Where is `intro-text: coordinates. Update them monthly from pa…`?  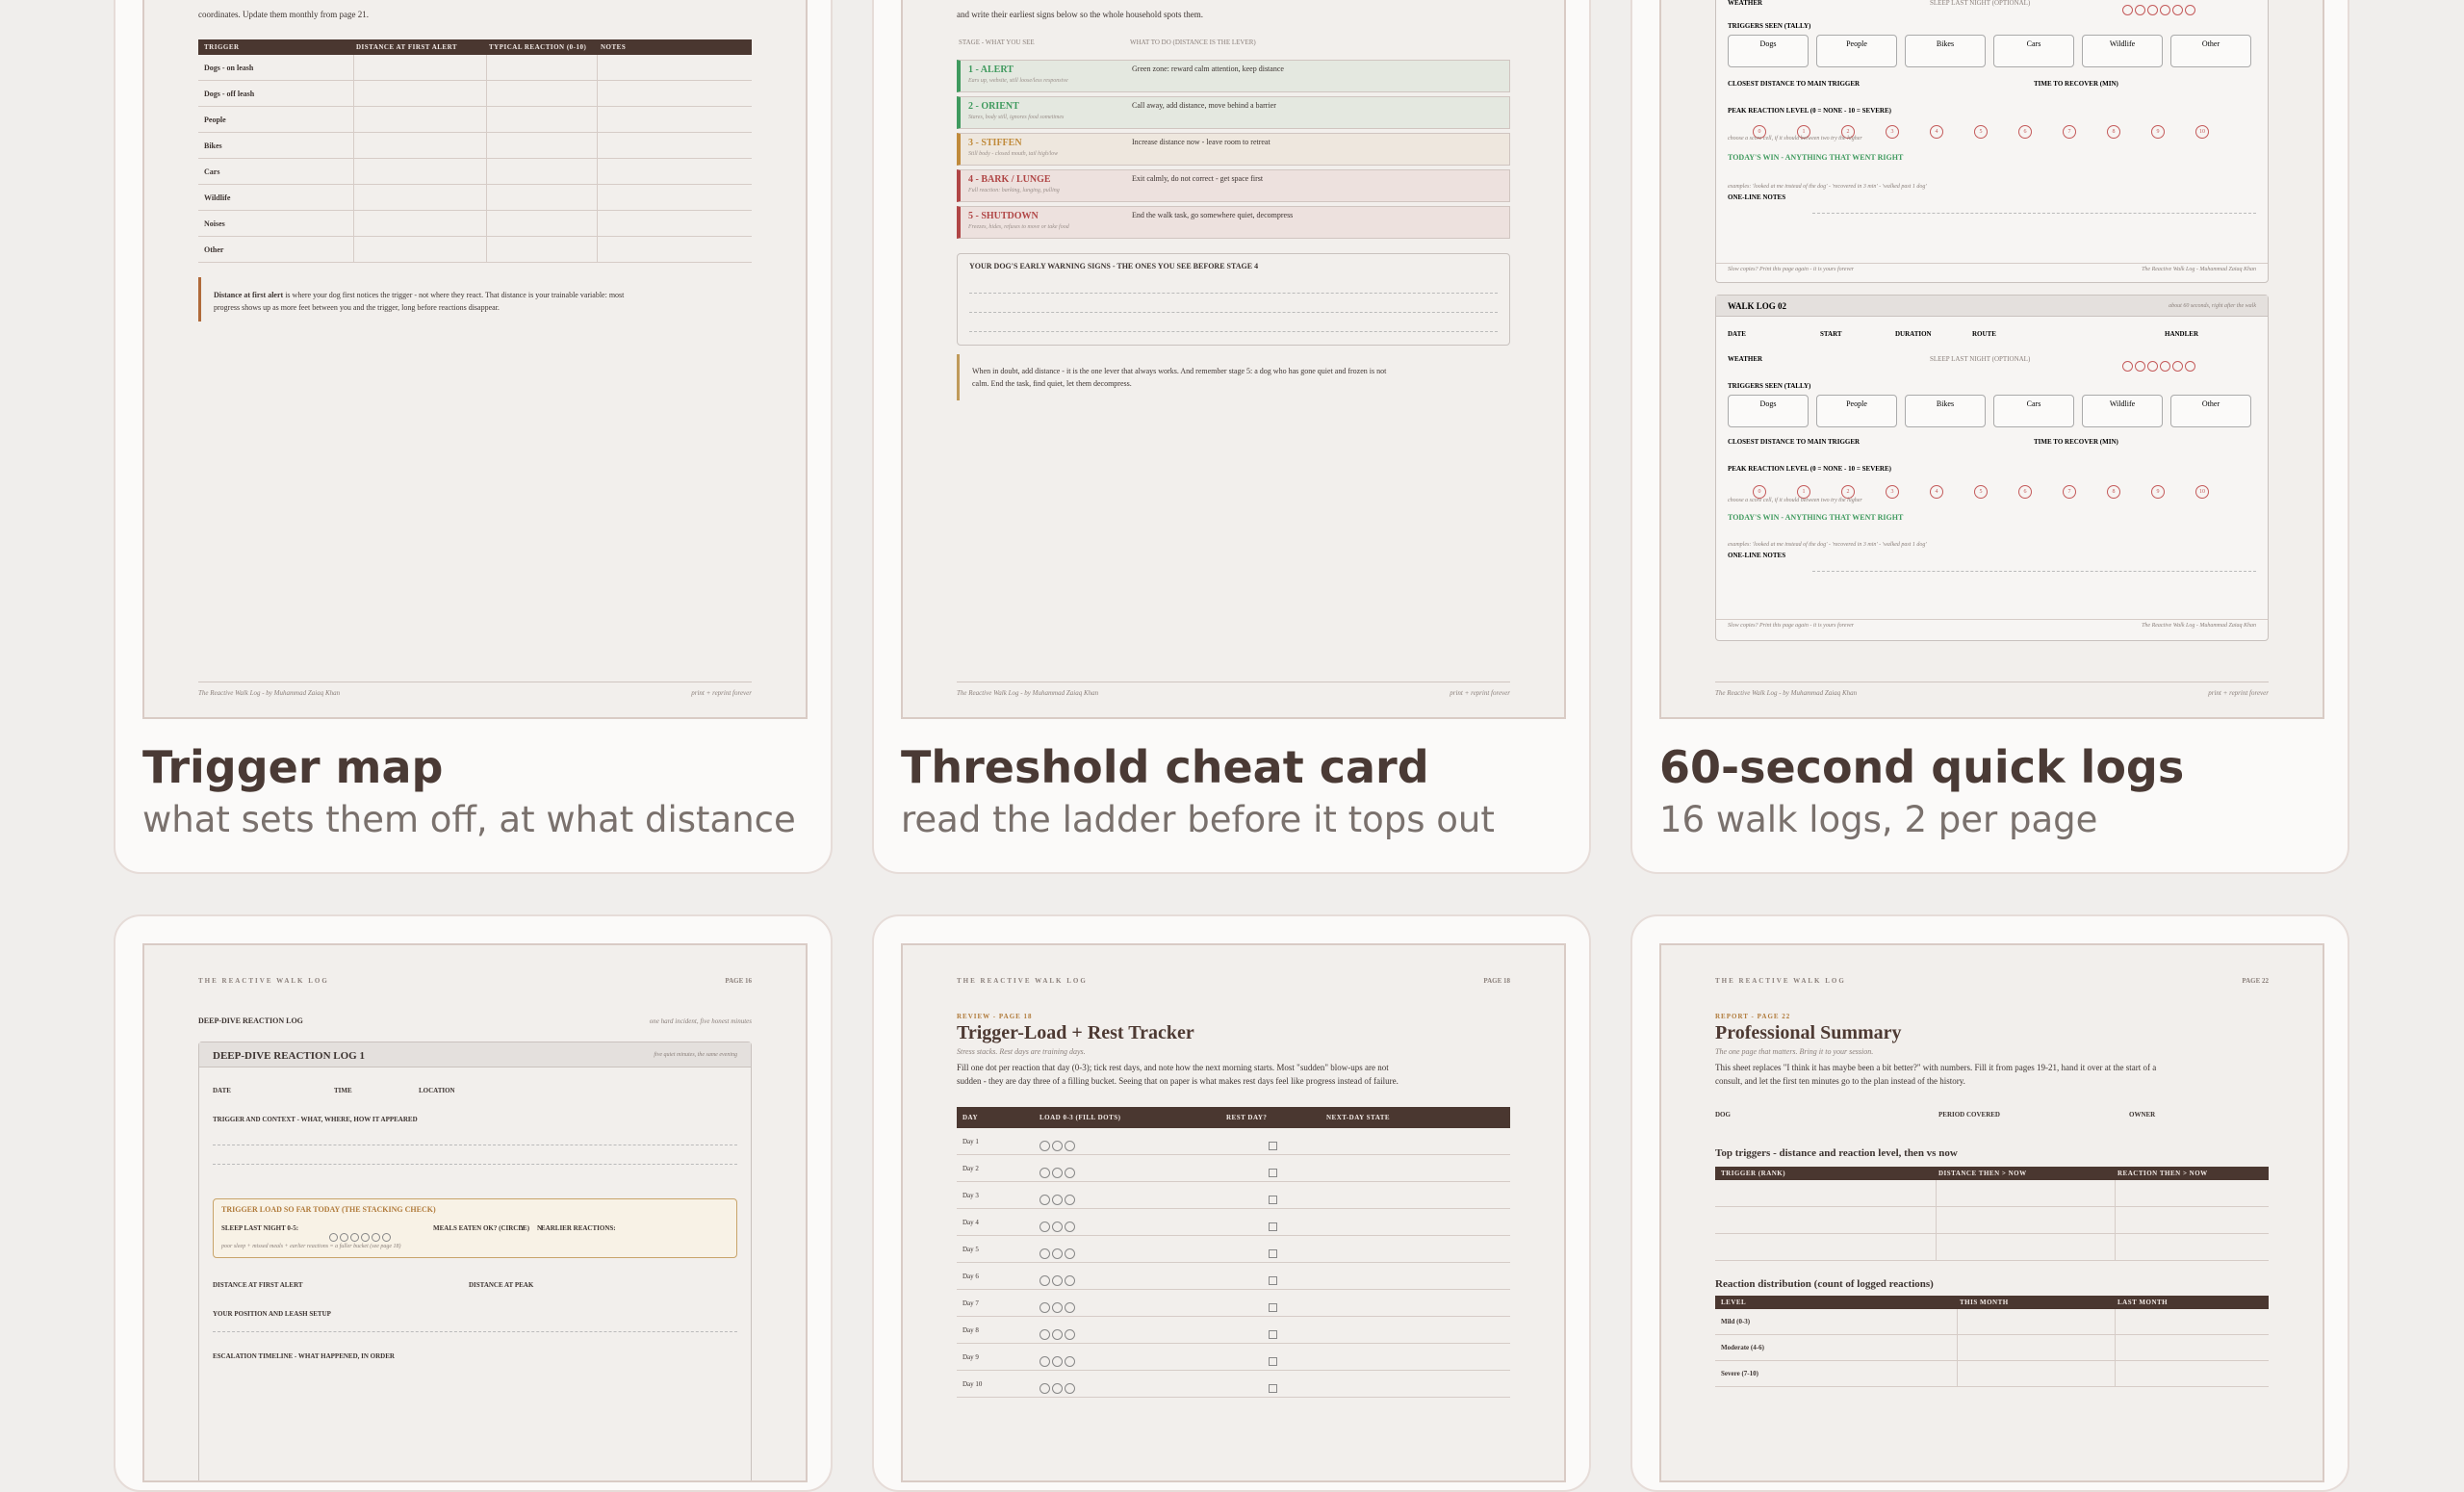 intro-text: coordinates. Update them monthly from pa… is located at coordinates (283, 14).